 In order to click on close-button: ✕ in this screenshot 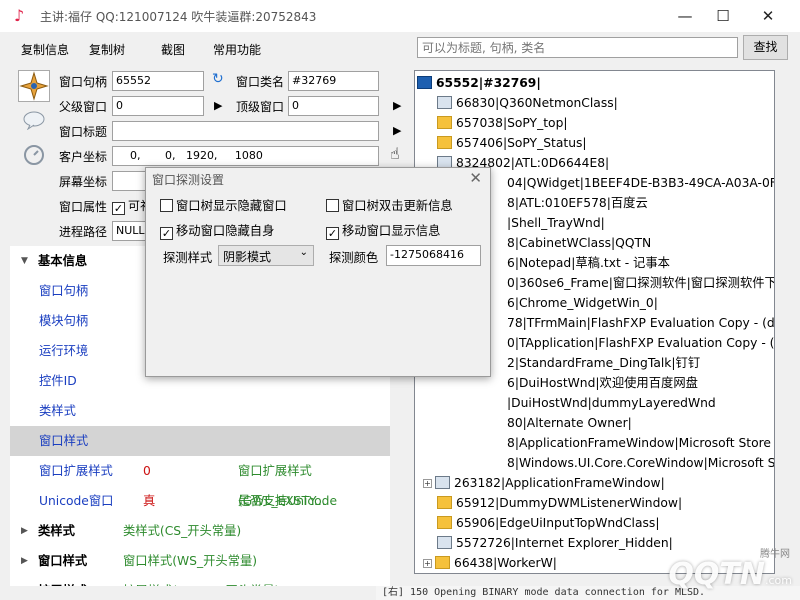, I will do `click(768, 16)`.